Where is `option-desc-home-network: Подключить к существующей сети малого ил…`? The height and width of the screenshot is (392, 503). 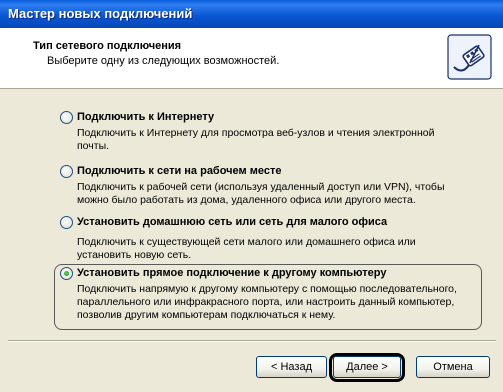 option-desc-home-network: Подключить к существующей сети малого ил… is located at coordinates (246, 249).